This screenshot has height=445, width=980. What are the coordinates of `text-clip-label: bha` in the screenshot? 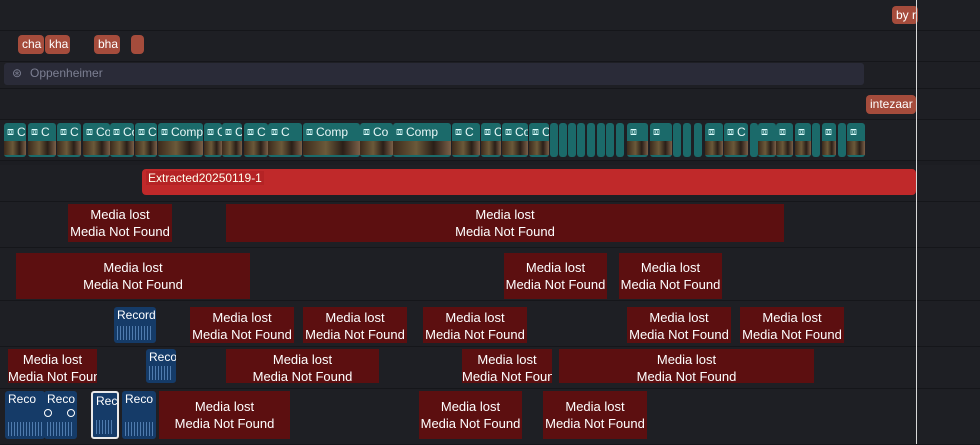 It's located at (108, 44).